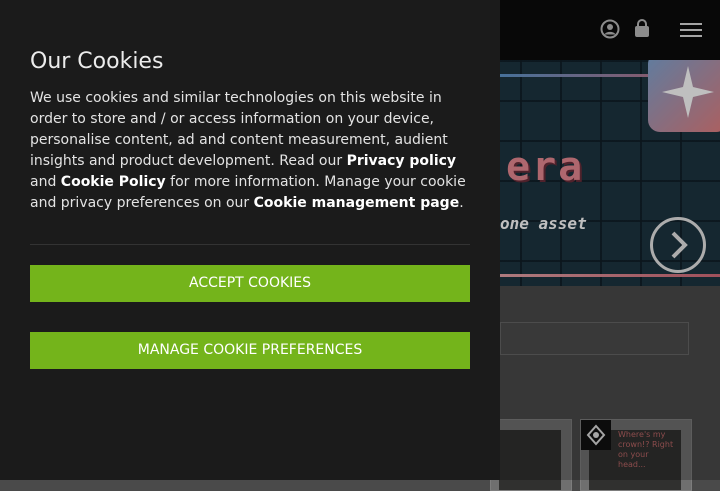 Image resolution: width=720 pixels, height=491 pixels. I want to click on hero-subtitle: one asset, so click(543, 223).